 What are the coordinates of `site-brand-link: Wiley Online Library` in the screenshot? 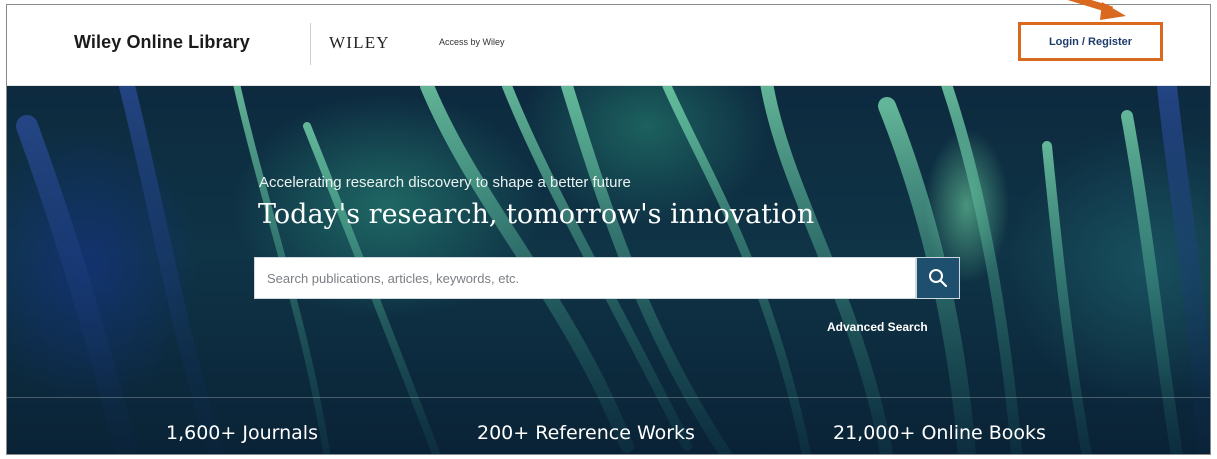 It's located at (162, 42).